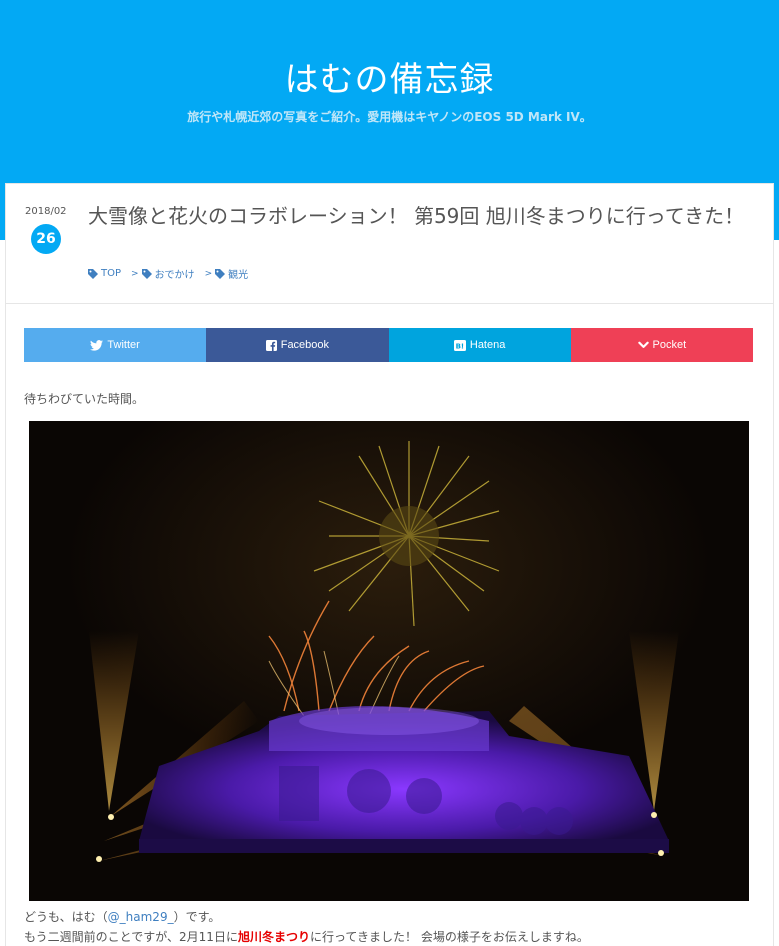 Image resolution: width=779 pixels, height=946 pixels. Describe the element at coordinates (131, 937) in the screenshot. I see `body-line-2-prefix: もう二週間前のことですが、2月11日に` at that location.